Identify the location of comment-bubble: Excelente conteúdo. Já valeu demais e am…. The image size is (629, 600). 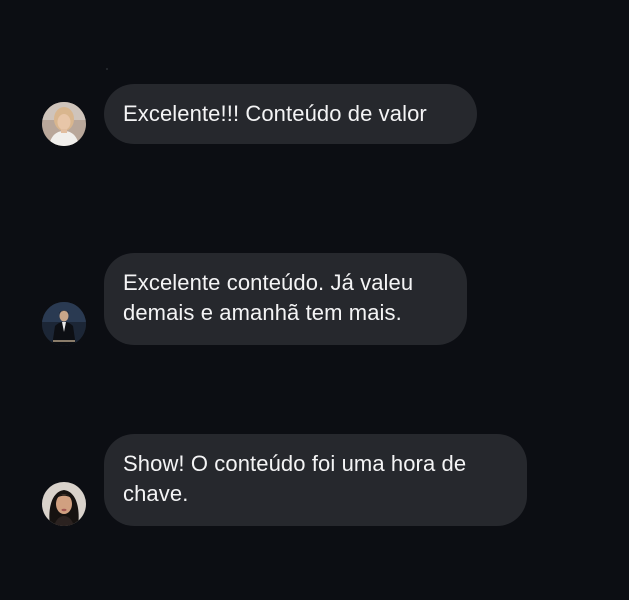
(285, 299).